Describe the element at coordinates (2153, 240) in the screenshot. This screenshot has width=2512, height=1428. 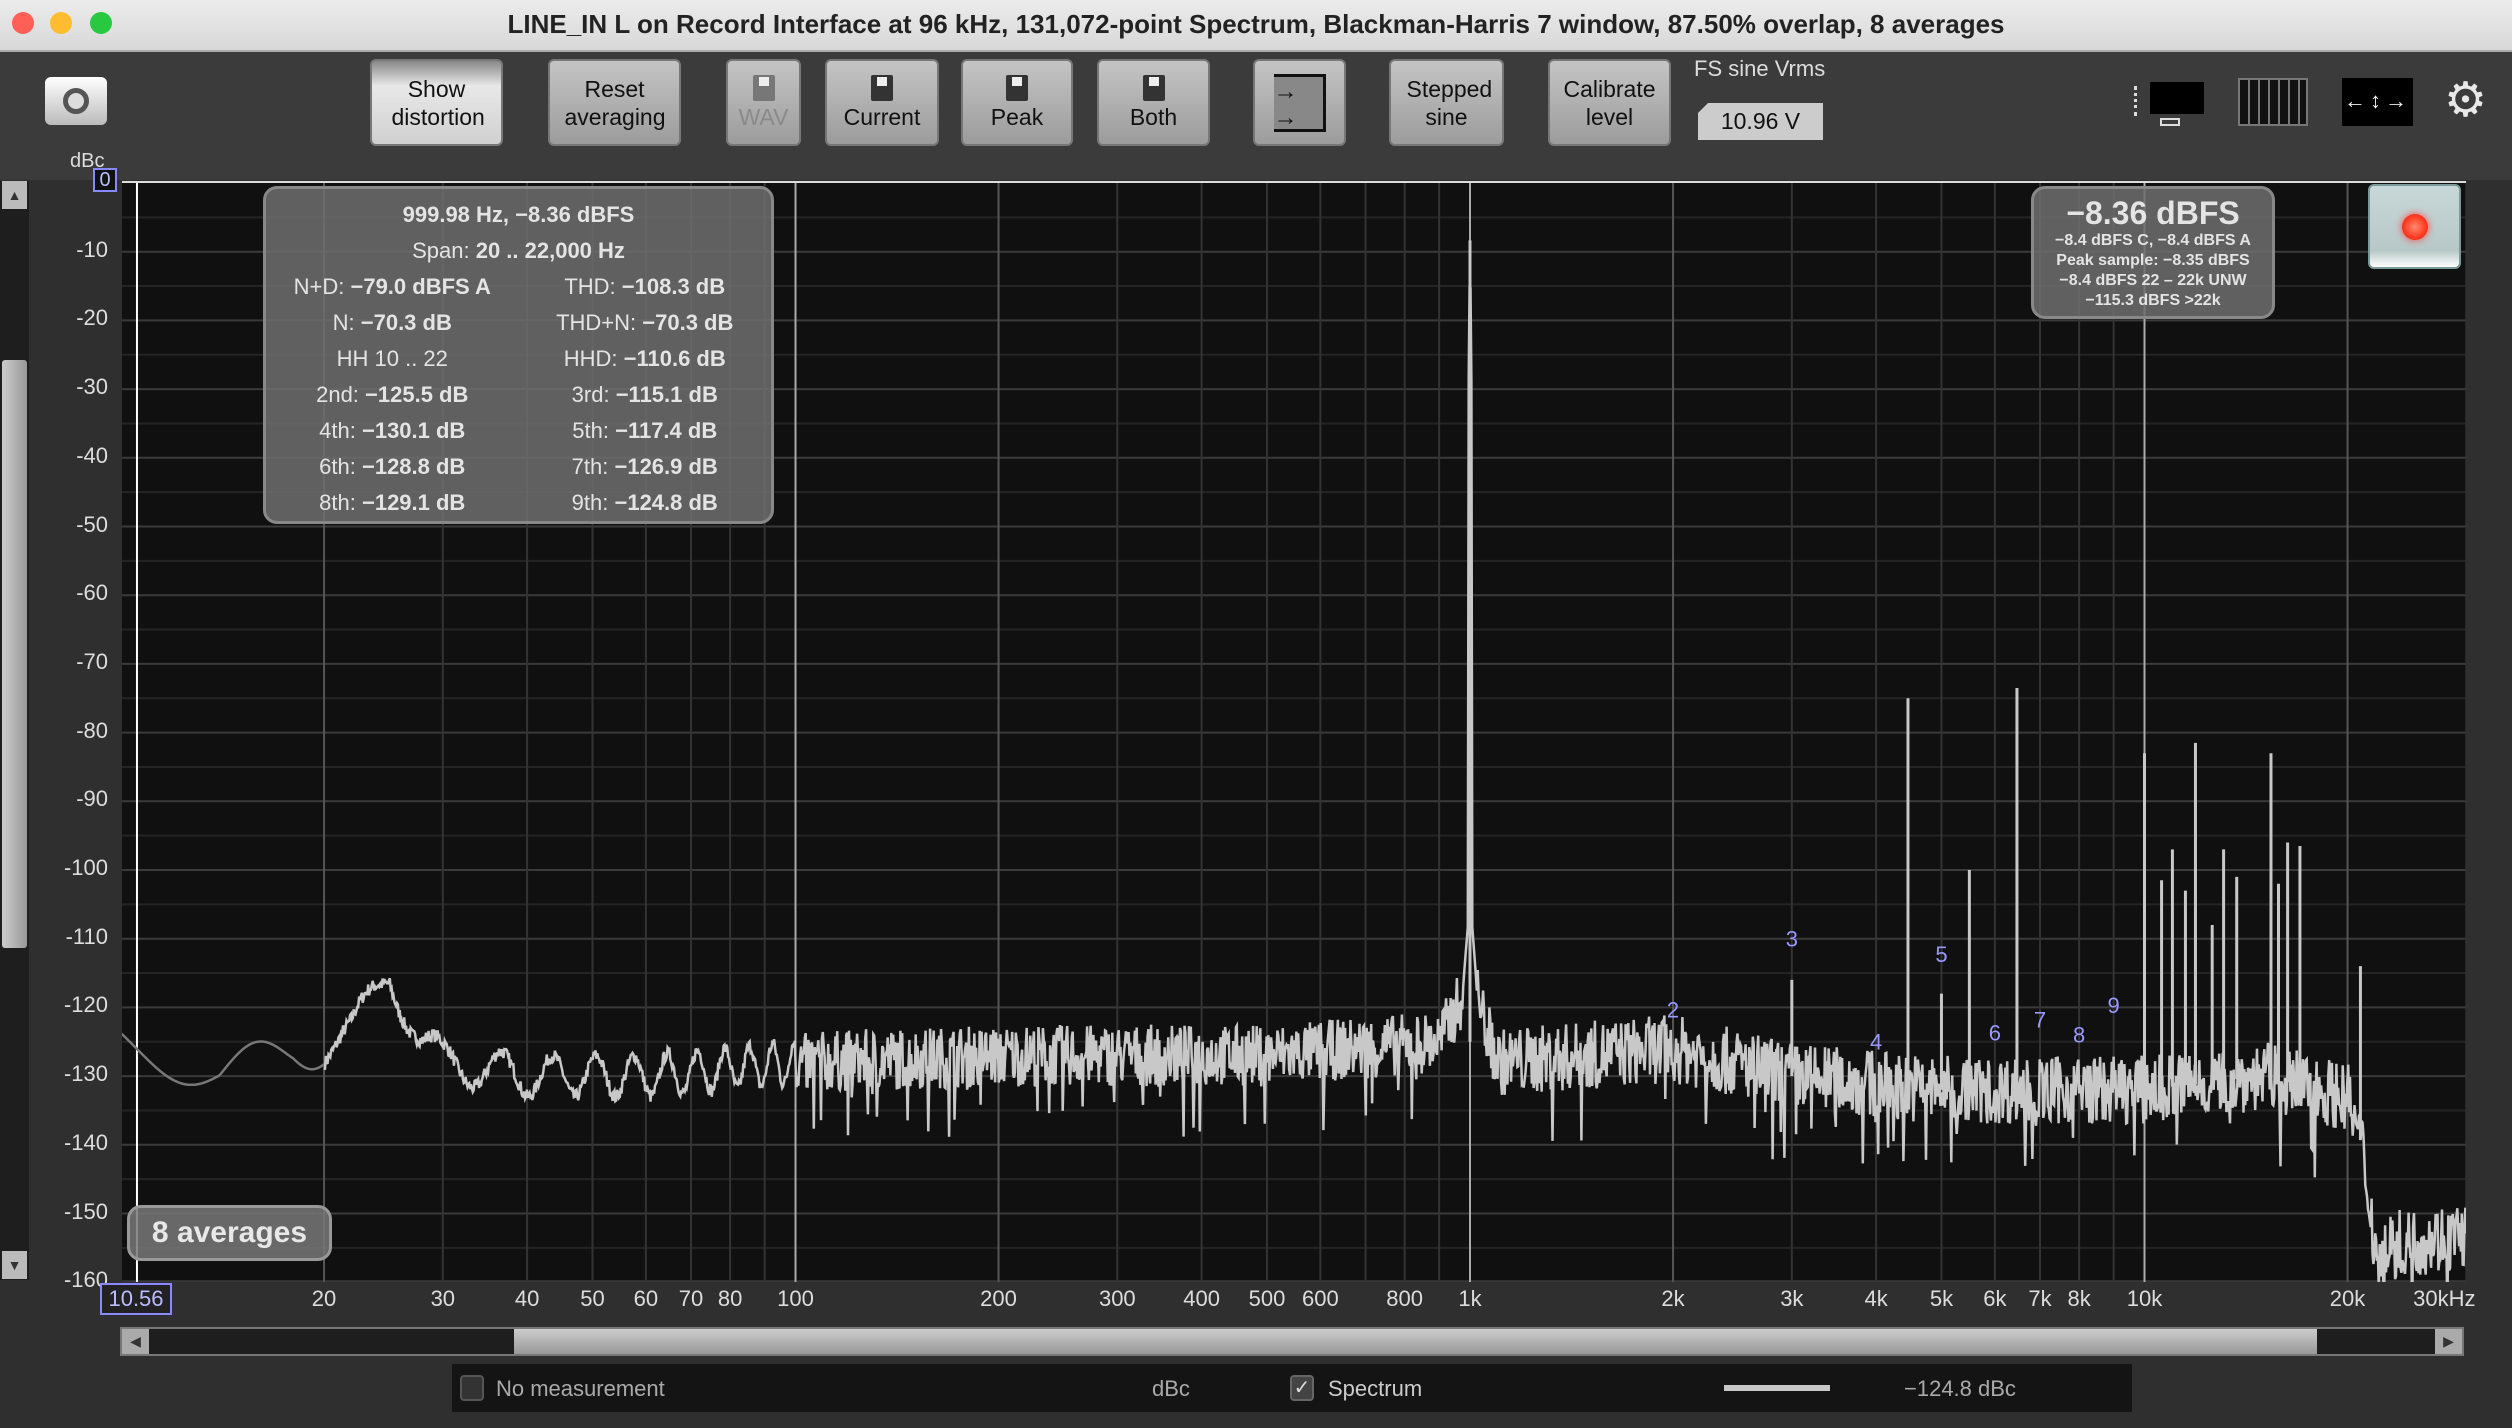
I see `level-line: −8.4 dBFS C, −8.4 dBFS A` at that location.